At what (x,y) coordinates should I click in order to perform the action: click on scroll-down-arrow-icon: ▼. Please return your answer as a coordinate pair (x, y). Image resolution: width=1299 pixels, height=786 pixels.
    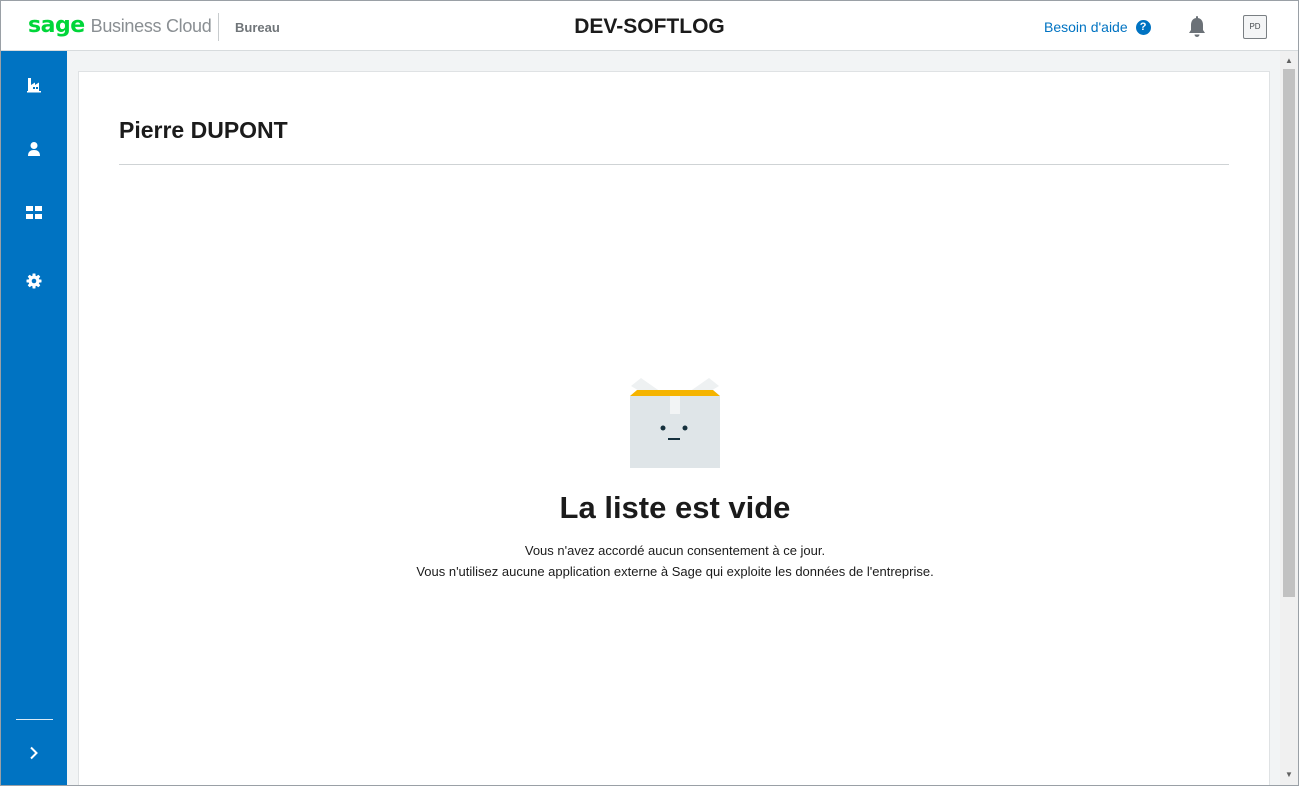
    Looking at the image, I should click on (1289, 775).